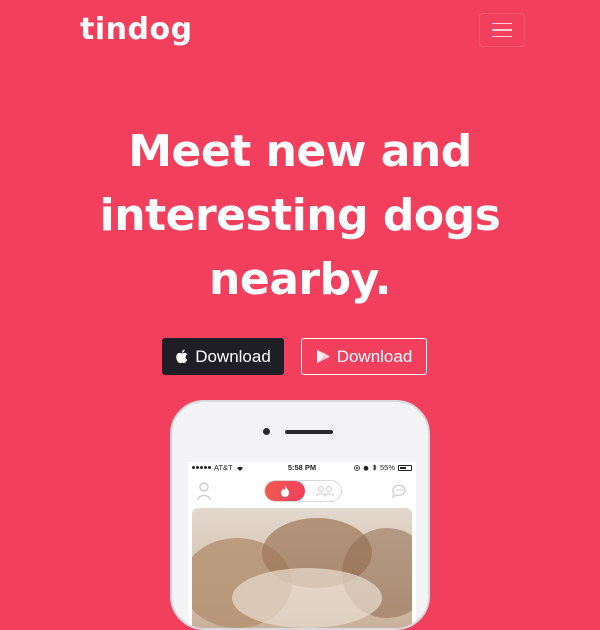 Image resolution: width=600 pixels, height=630 pixels. I want to click on flame-toggle-option, so click(285, 491).